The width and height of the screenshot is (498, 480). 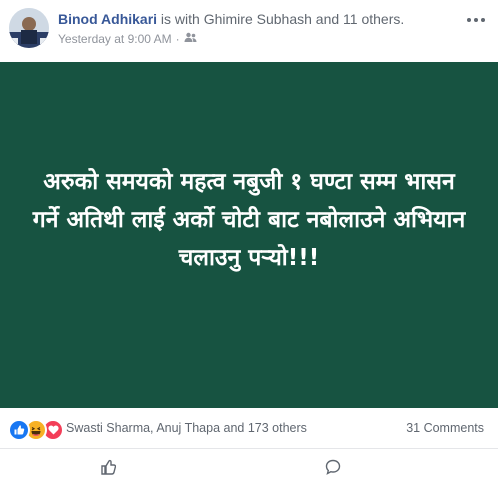 I want to click on tagged-text: is with Ghimire Subhash and 11 others., so click(x=280, y=19).